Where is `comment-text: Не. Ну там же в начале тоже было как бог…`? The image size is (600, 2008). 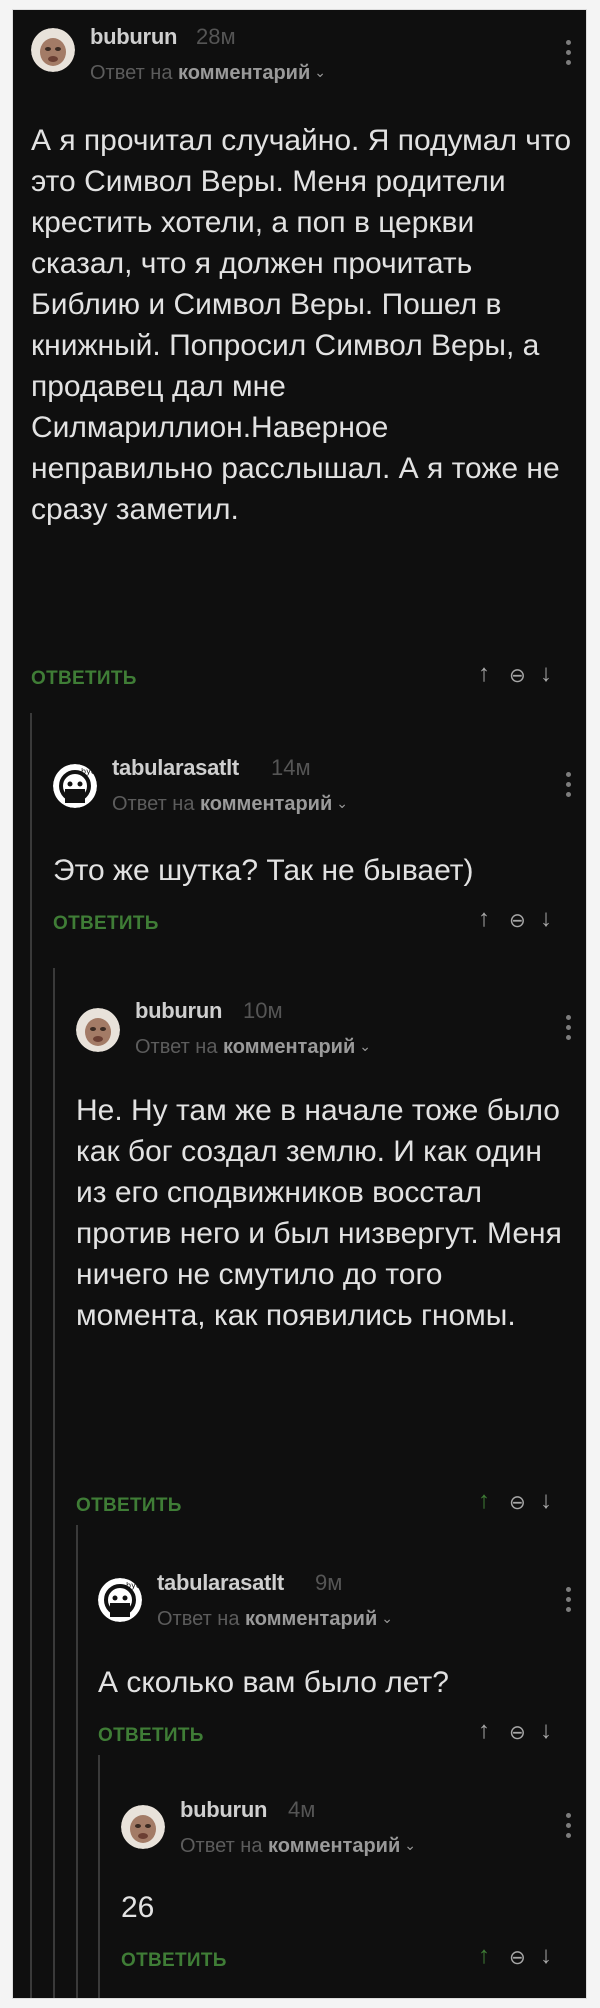
comment-text: Не. Ну там же в начале тоже было как бог… is located at coordinates (319, 1213).